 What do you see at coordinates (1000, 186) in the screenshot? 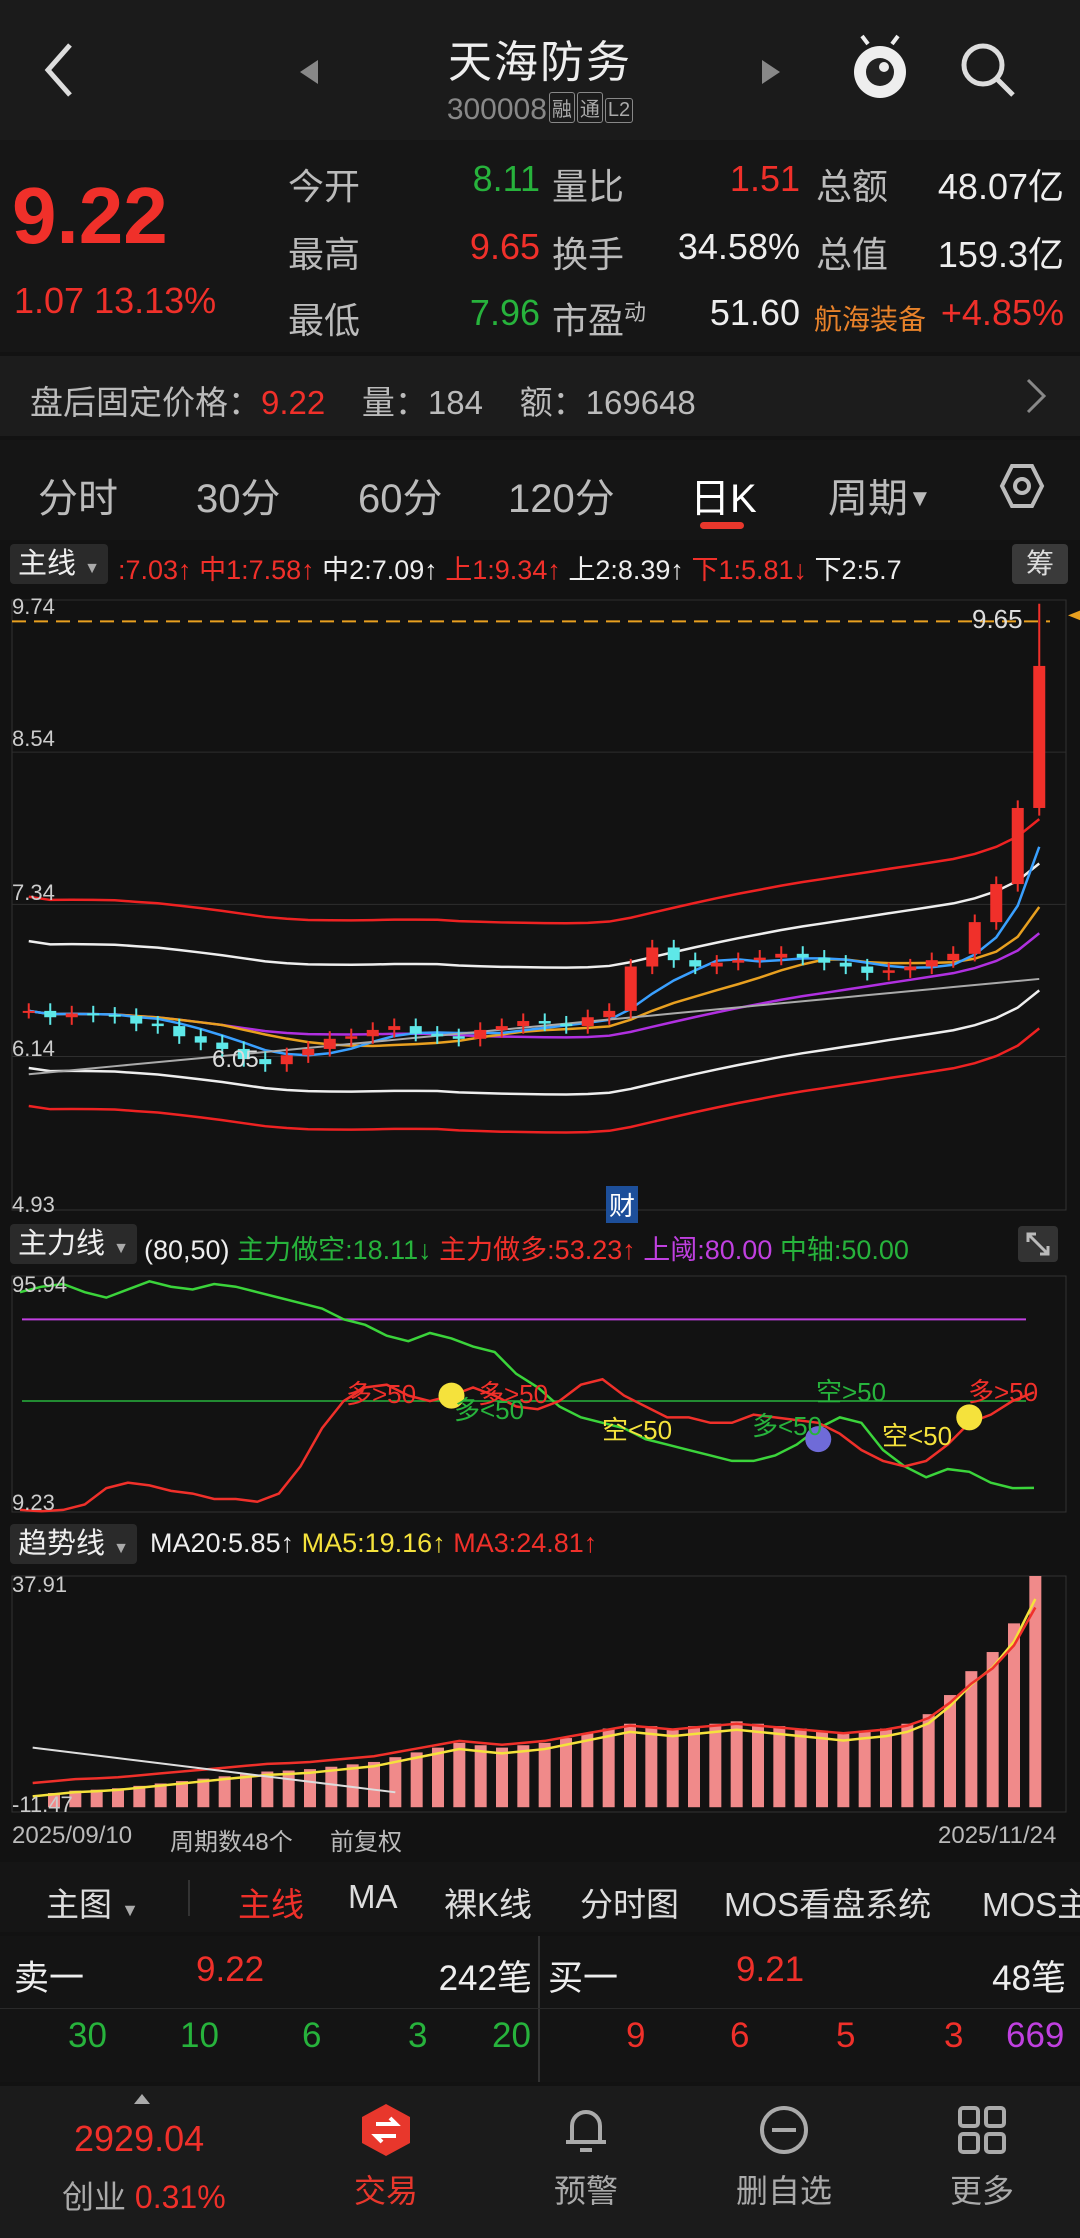
I see `turnover-amount-value: 48.07亿` at bounding box center [1000, 186].